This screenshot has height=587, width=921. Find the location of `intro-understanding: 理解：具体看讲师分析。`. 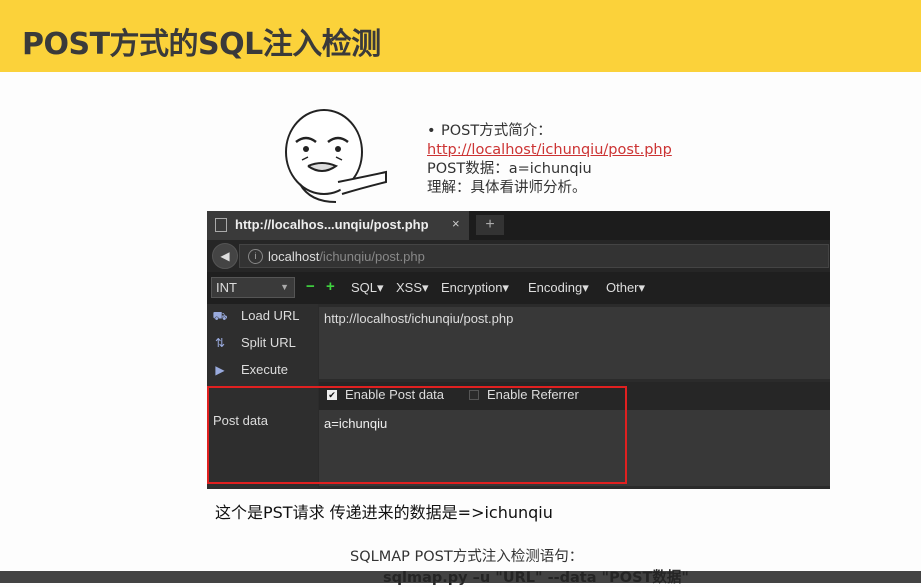

intro-understanding: 理解：具体看讲师分析。 is located at coordinates (507, 188).